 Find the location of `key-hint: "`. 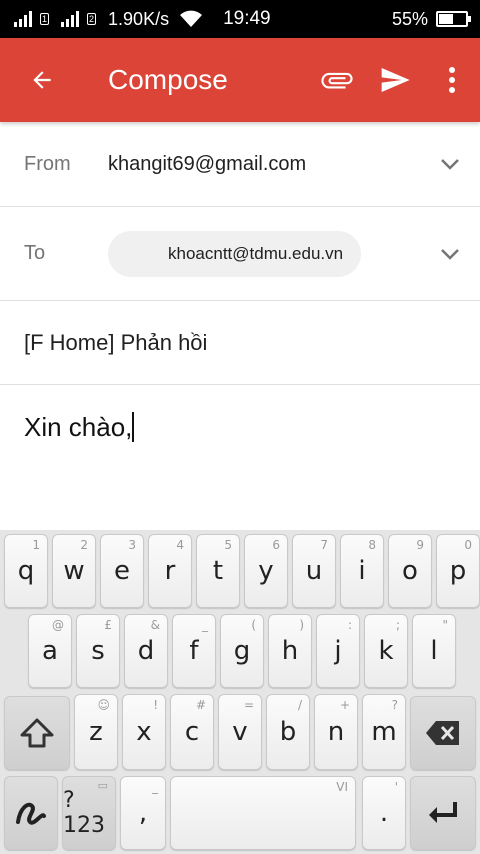

key-hint: " is located at coordinates (445, 625).